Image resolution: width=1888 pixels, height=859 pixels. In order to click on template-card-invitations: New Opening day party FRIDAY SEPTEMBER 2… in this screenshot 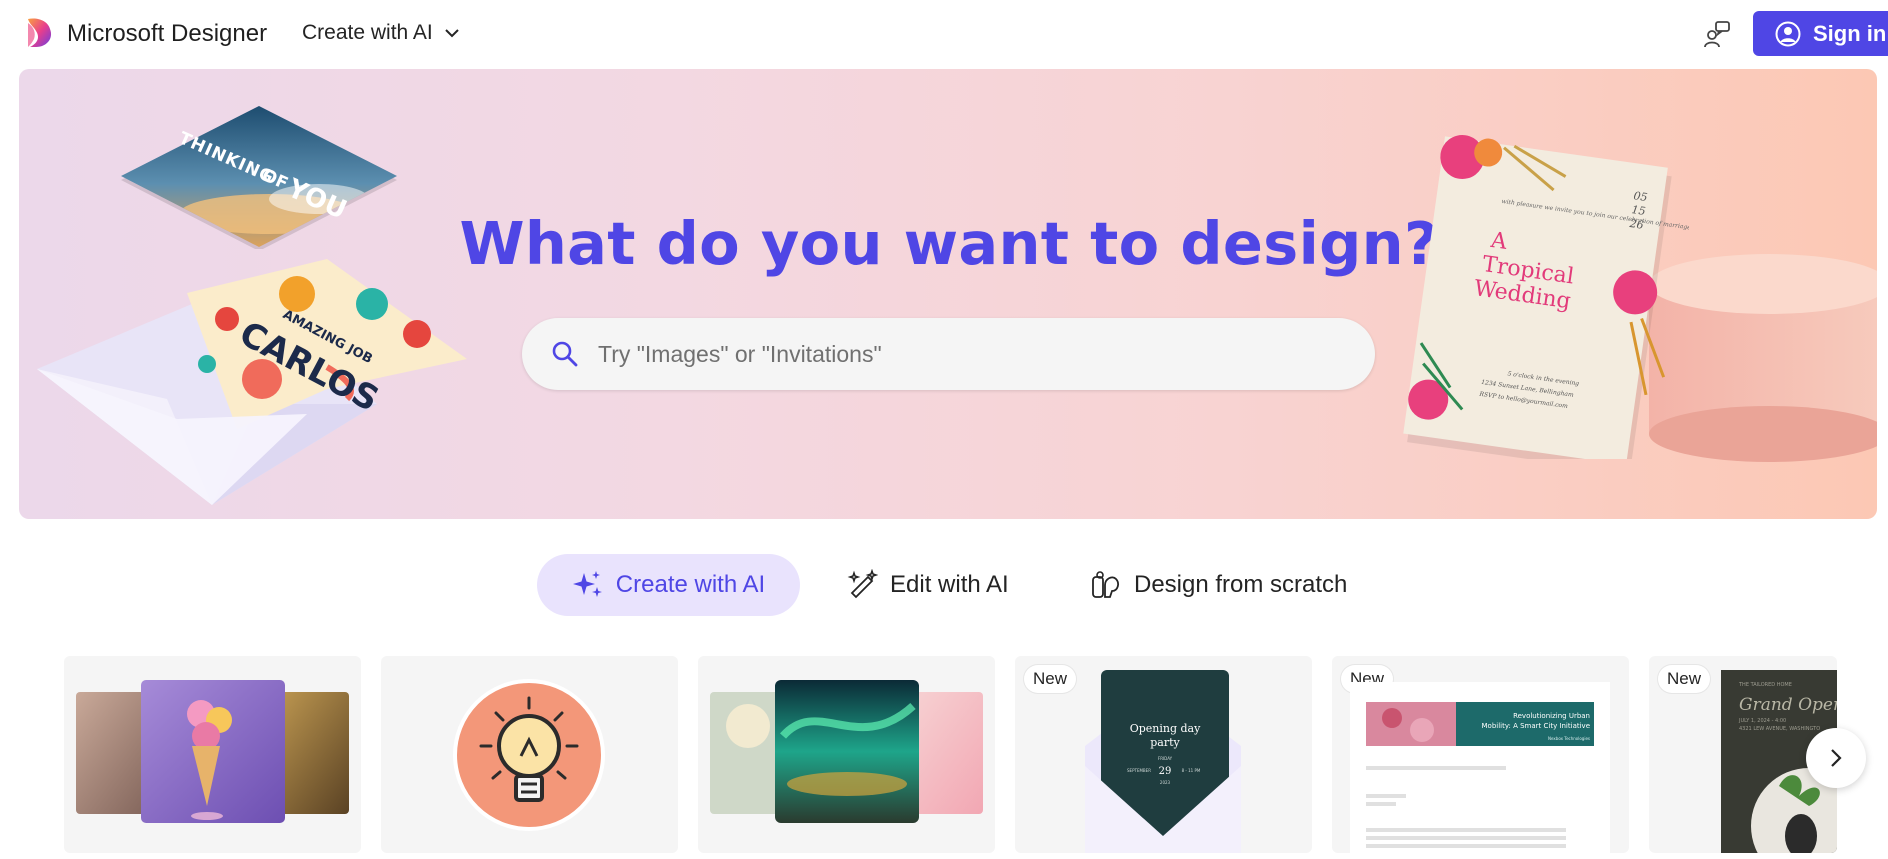, I will do `click(1163, 754)`.